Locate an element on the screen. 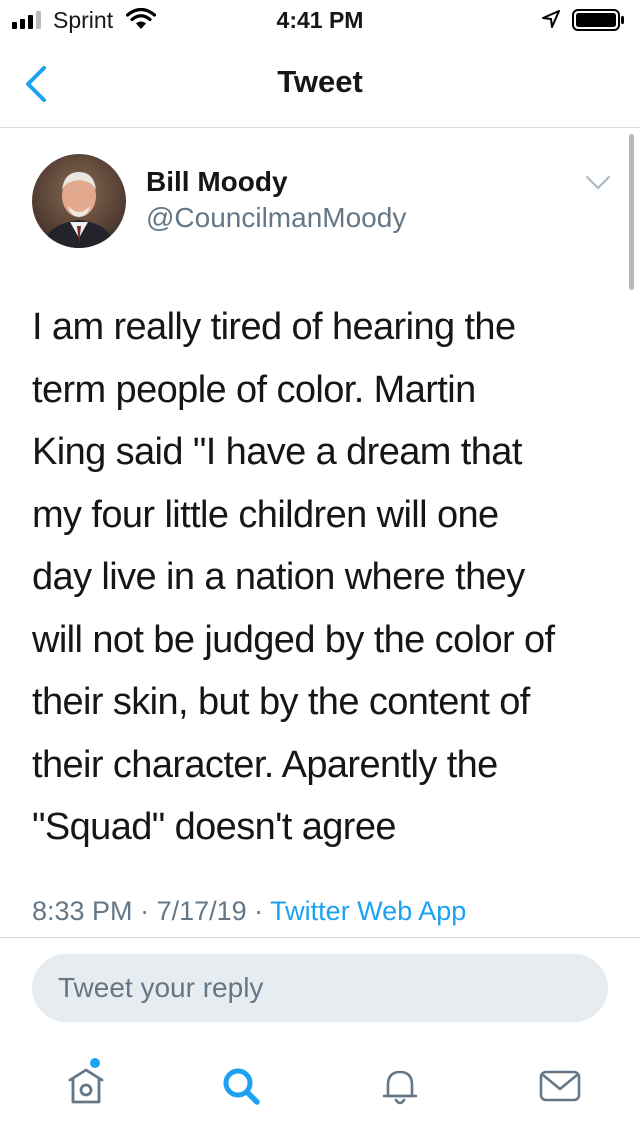  location-arrow-icon is located at coordinates (551, 19).